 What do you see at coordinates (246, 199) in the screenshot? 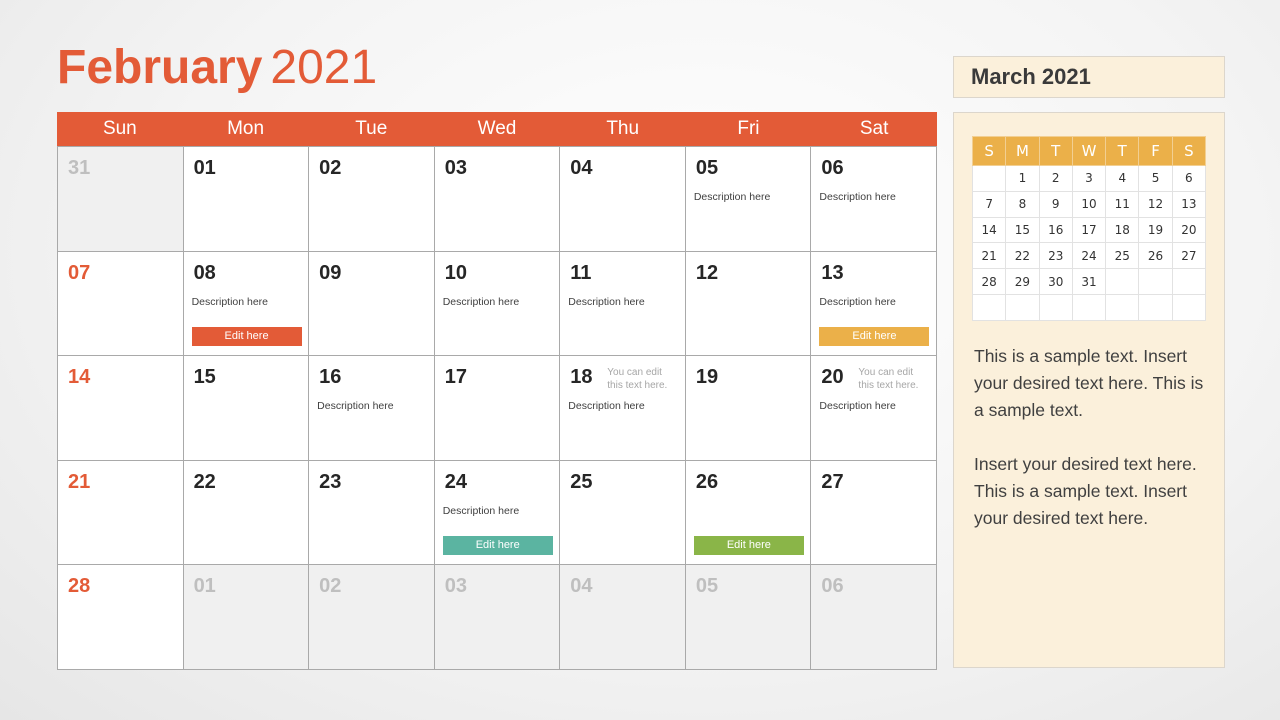
I see `day-cell: 01` at bounding box center [246, 199].